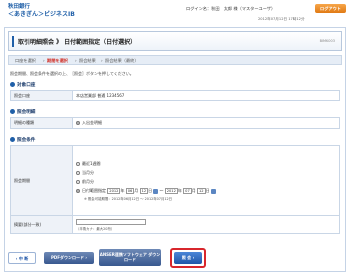 The image size is (350, 276). Describe the element at coordinates (87, 60) in the screenshot. I see `step-3: 照会結果` at that location.